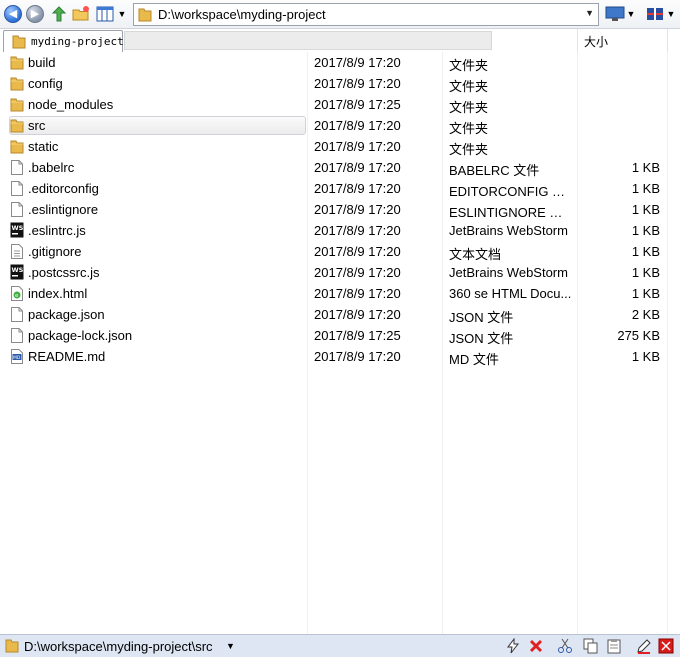 Image resolution: width=680 pixels, height=657 pixels. I want to click on status-path-dropdown-icon: ▼, so click(230, 646).